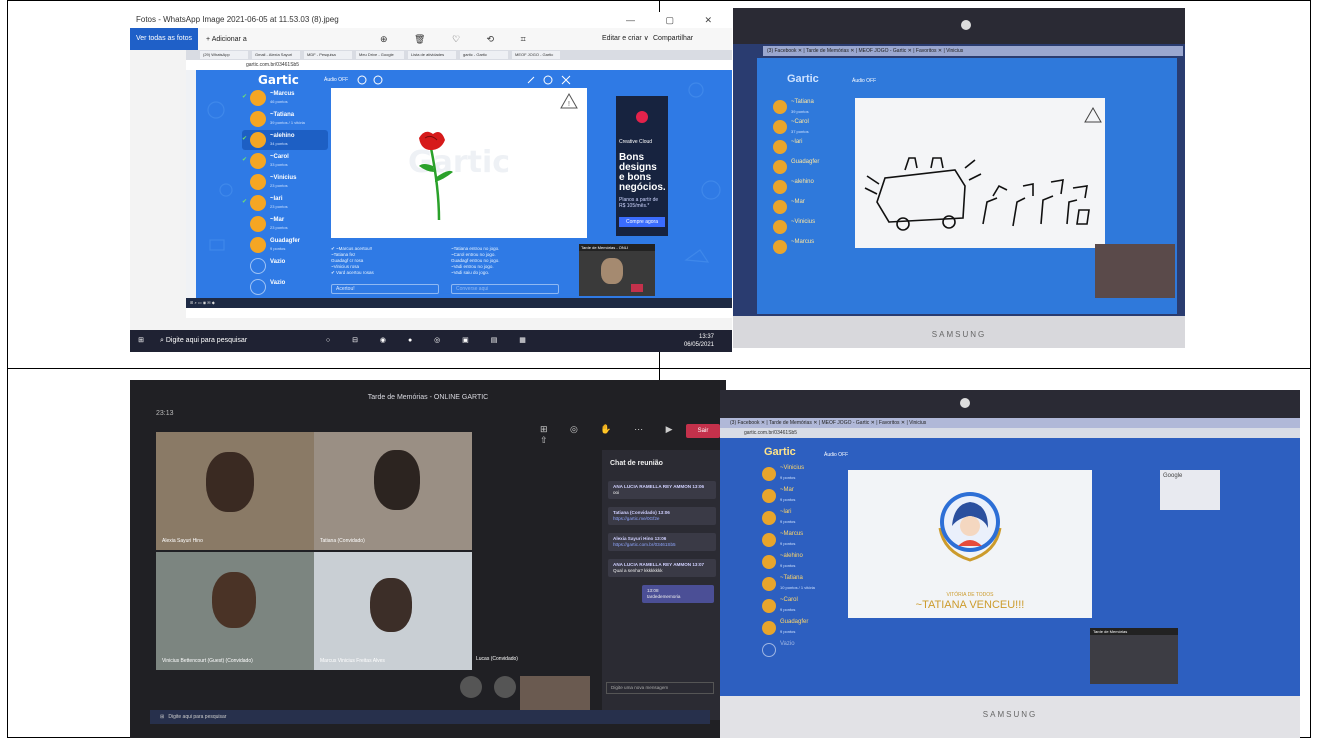 This screenshot has height=738, width=1318. I want to click on taskbar-search: ⌕ Digite aqui para pesquisar, so click(229, 341).